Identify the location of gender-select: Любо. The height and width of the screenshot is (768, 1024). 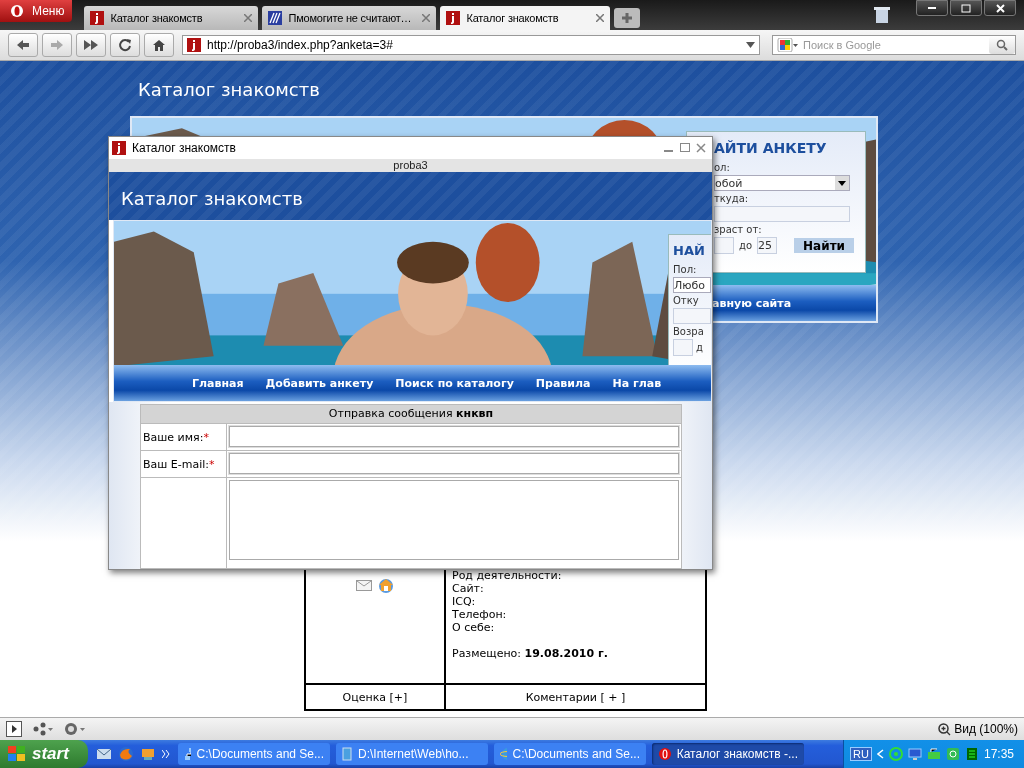
(692, 285).